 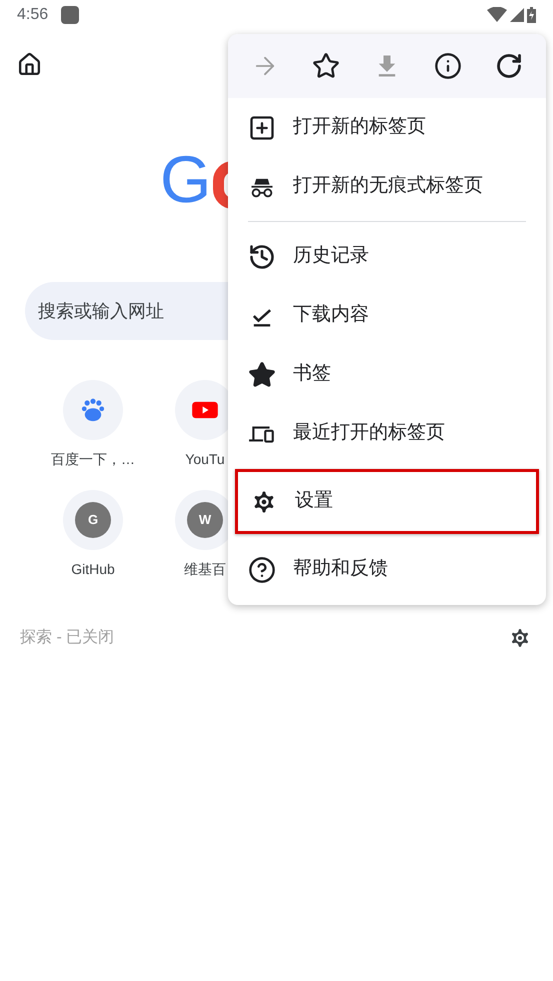 What do you see at coordinates (32, 15) in the screenshot?
I see `status-time: 4:56` at bounding box center [32, 15].